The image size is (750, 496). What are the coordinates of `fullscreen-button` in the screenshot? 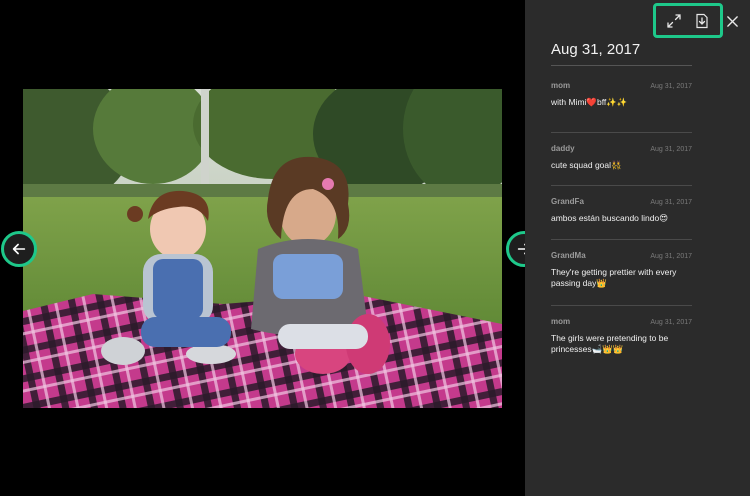 It's located at (674, 21).